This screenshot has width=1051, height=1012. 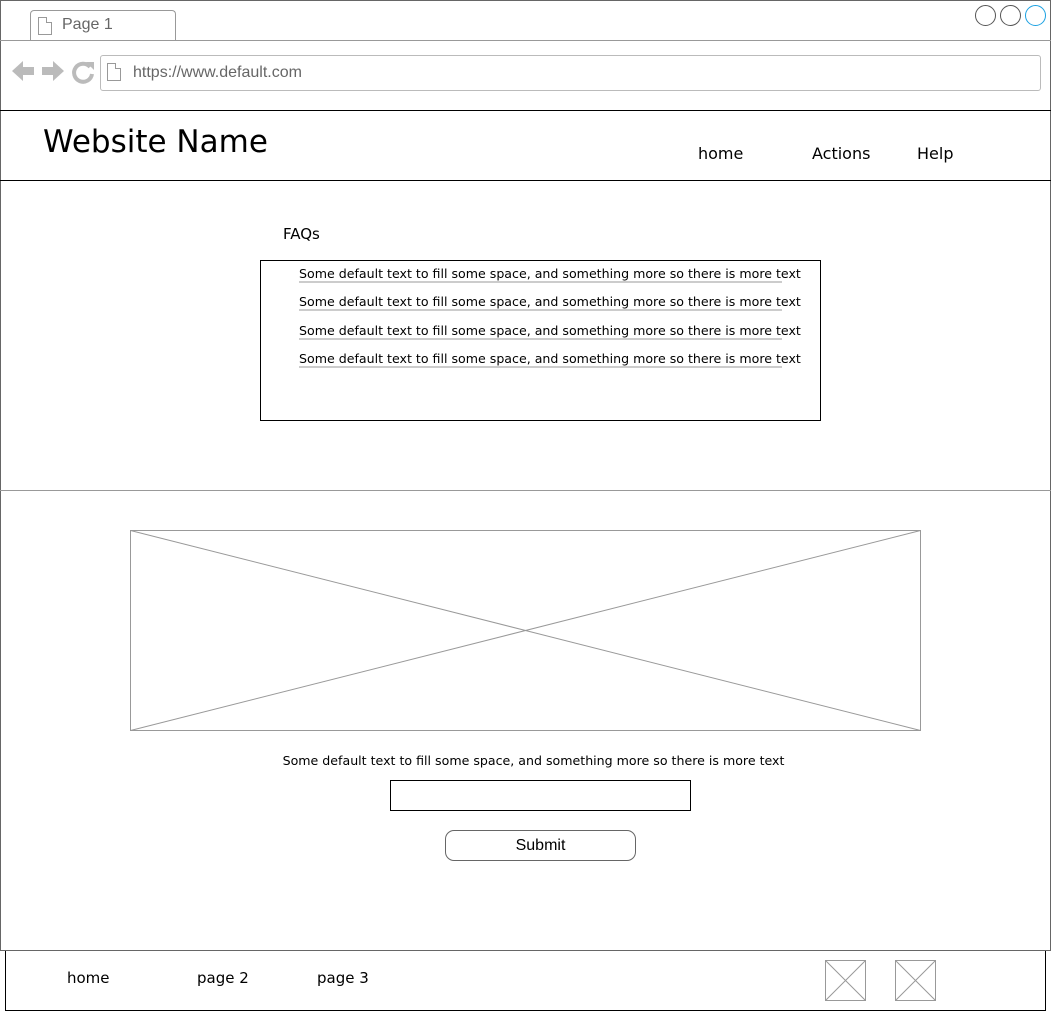 What do you see at coordinates (720, 153) in the screenshot?
I see `nav-link-home: home` at bounding box center [720, 153].